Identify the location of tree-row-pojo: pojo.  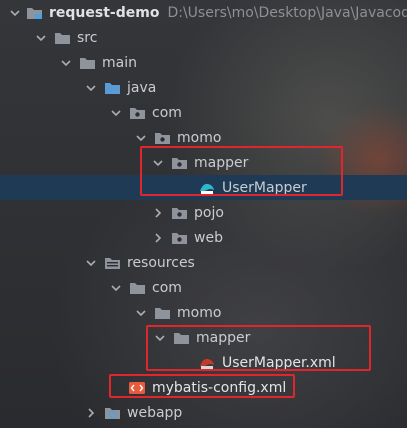
(203, 212).